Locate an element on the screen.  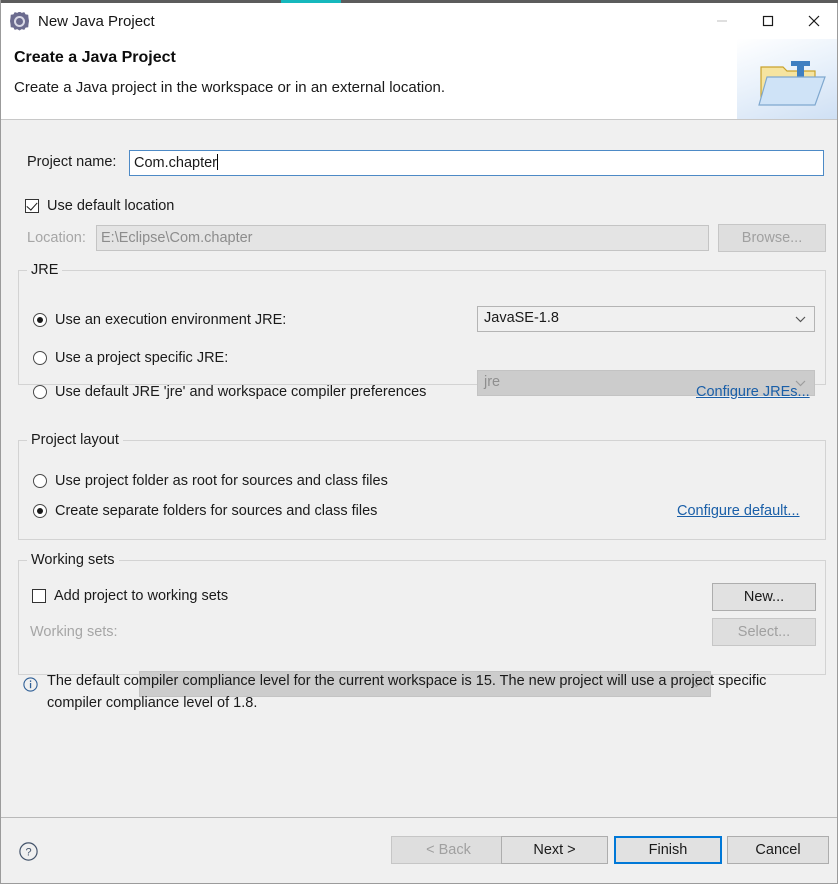
help-icon: ? is located at coordinates (28, 851).